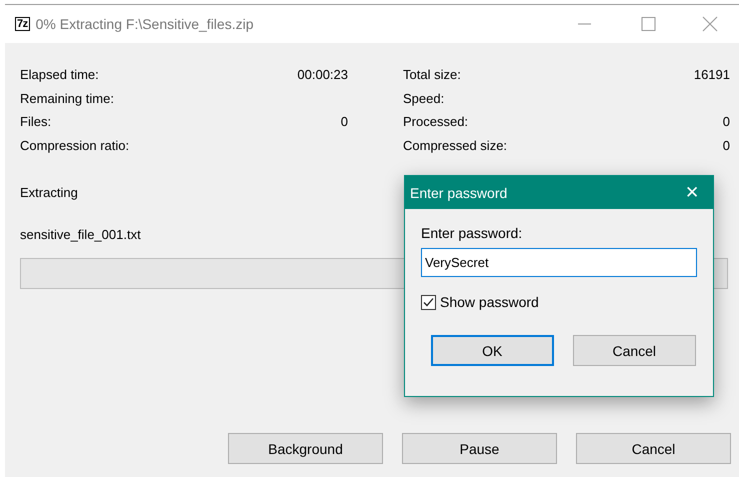 Image resolution: width=739 pixels, height=477 pixels. What do you see at coordinates (67, 98) in the screenshot?
I see `stat-label: Remaining time:` at bounding box center [67, 98].